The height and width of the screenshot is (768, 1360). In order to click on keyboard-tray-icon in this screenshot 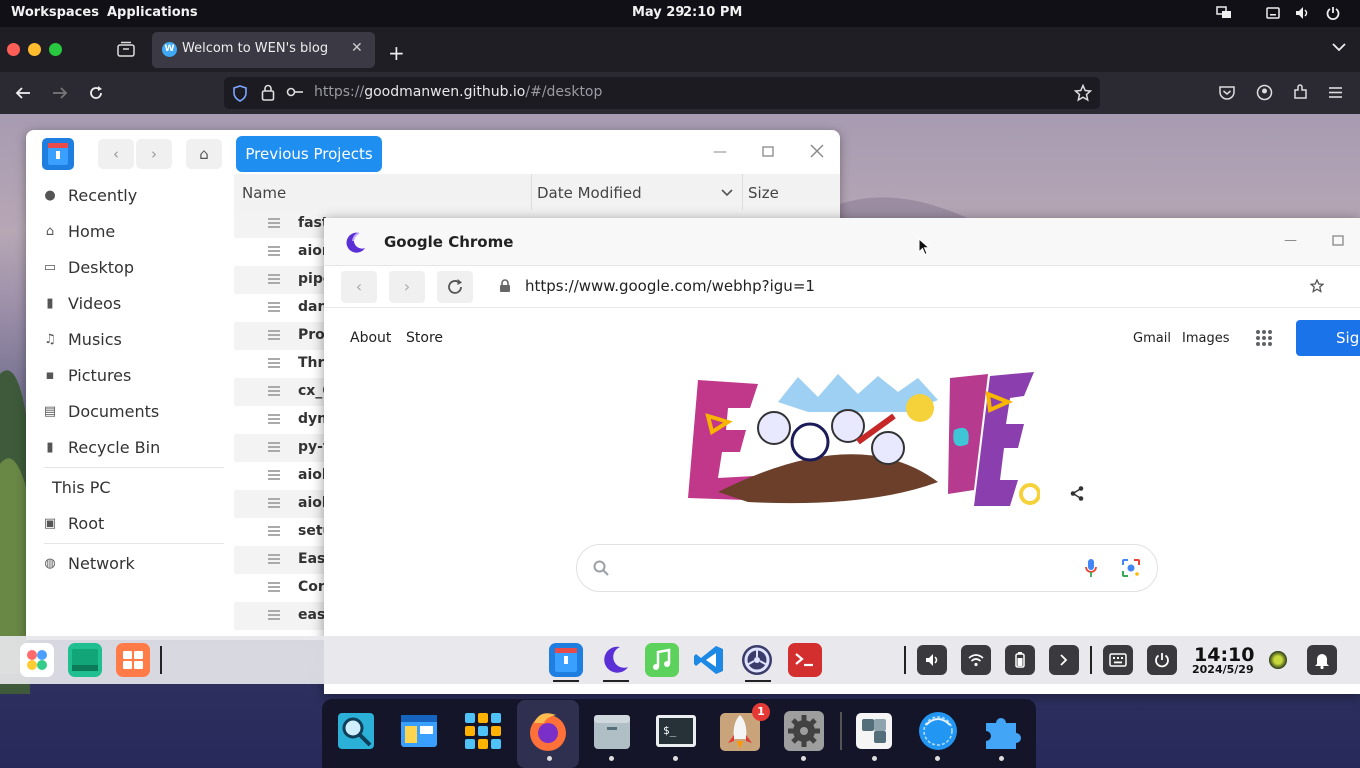, I will do `click(1118, 660)`.